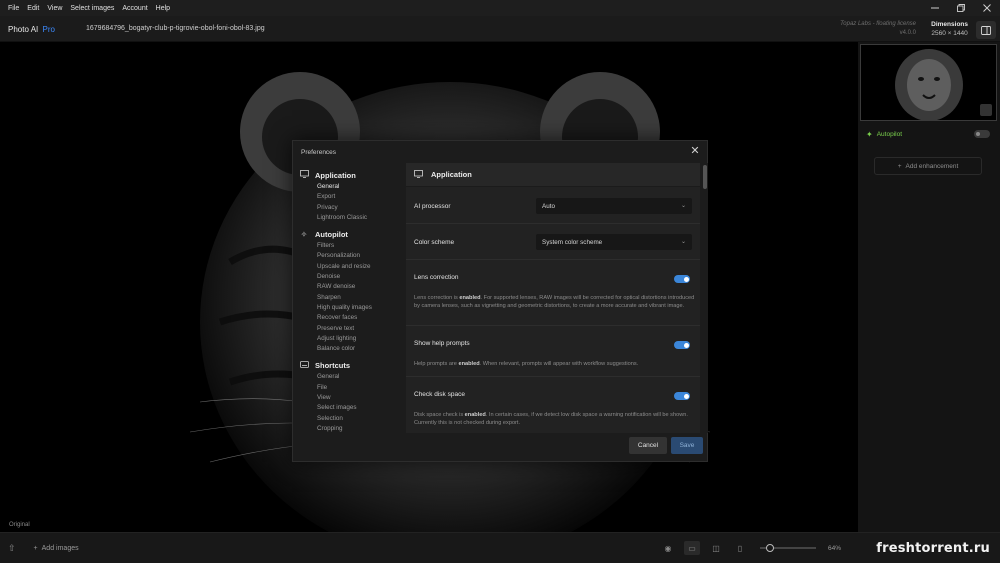  Describe the element at coordinates (351, 329) in the screenshot. I see `nav-item-preserve-text: Preserve text` at that location.